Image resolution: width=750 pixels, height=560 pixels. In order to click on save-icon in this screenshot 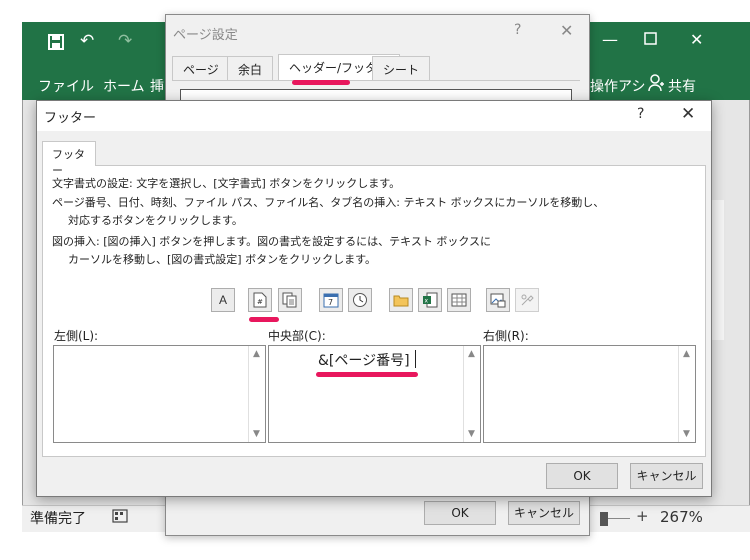, I will do `click(56, 44)`.